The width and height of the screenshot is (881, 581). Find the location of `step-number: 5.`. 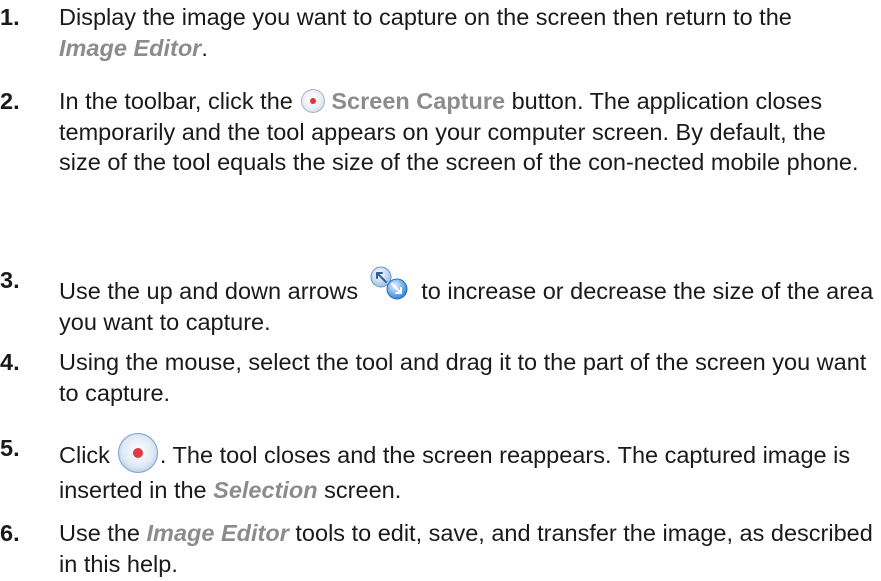

step-number: 5. is located at coordinates (10, 448).